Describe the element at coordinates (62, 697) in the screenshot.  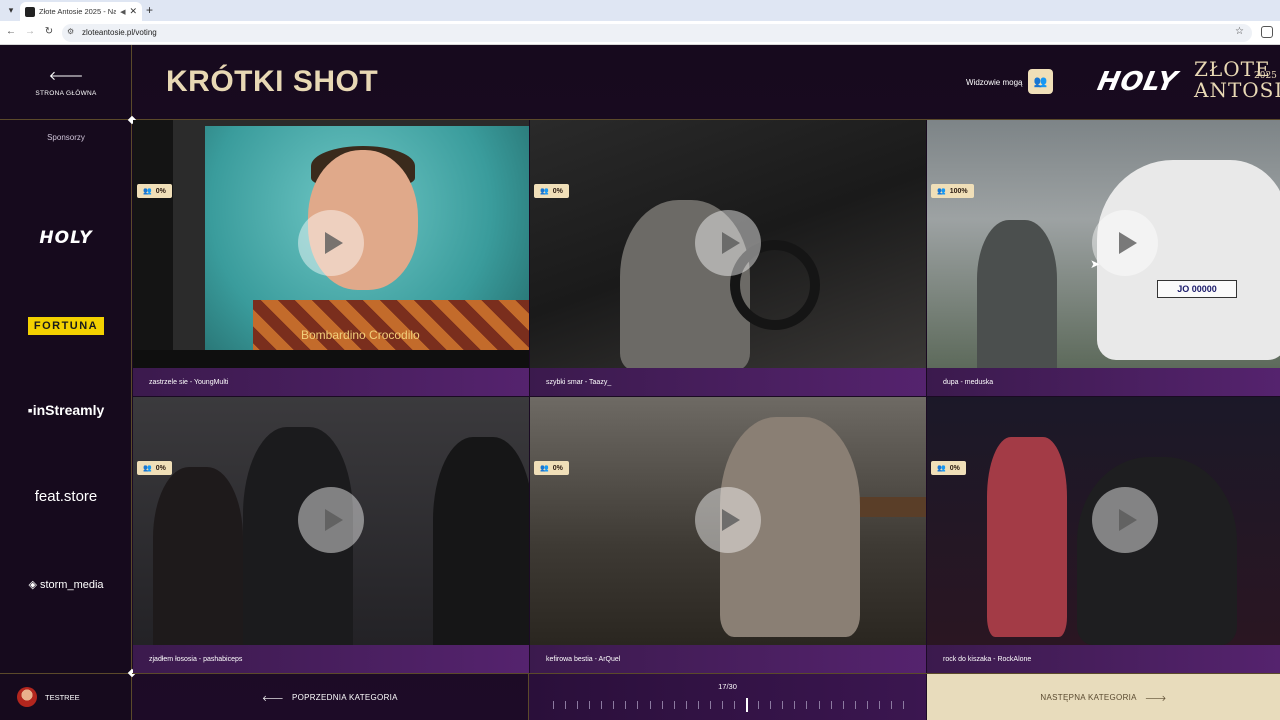
I see `user-name: TESTREE` at that location.